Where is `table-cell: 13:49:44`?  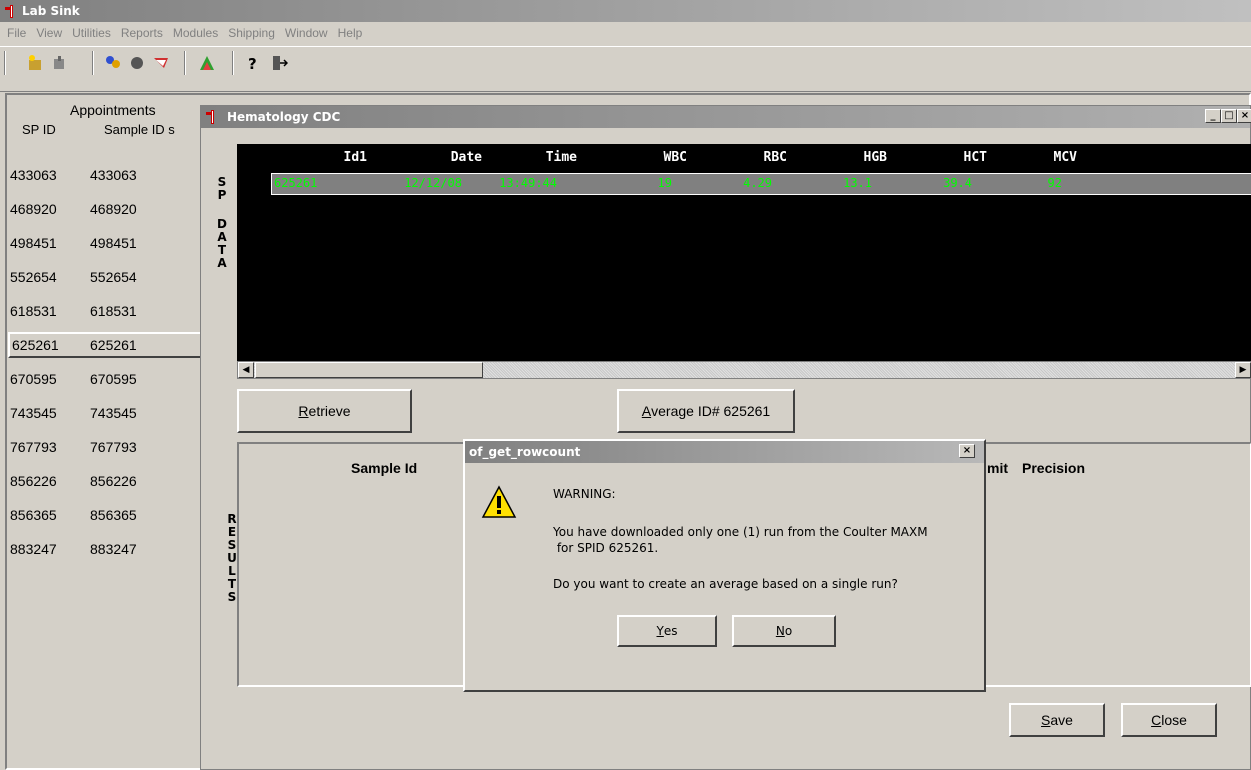
table-cell: 13:49:44 is located at coordinates (528, 183).